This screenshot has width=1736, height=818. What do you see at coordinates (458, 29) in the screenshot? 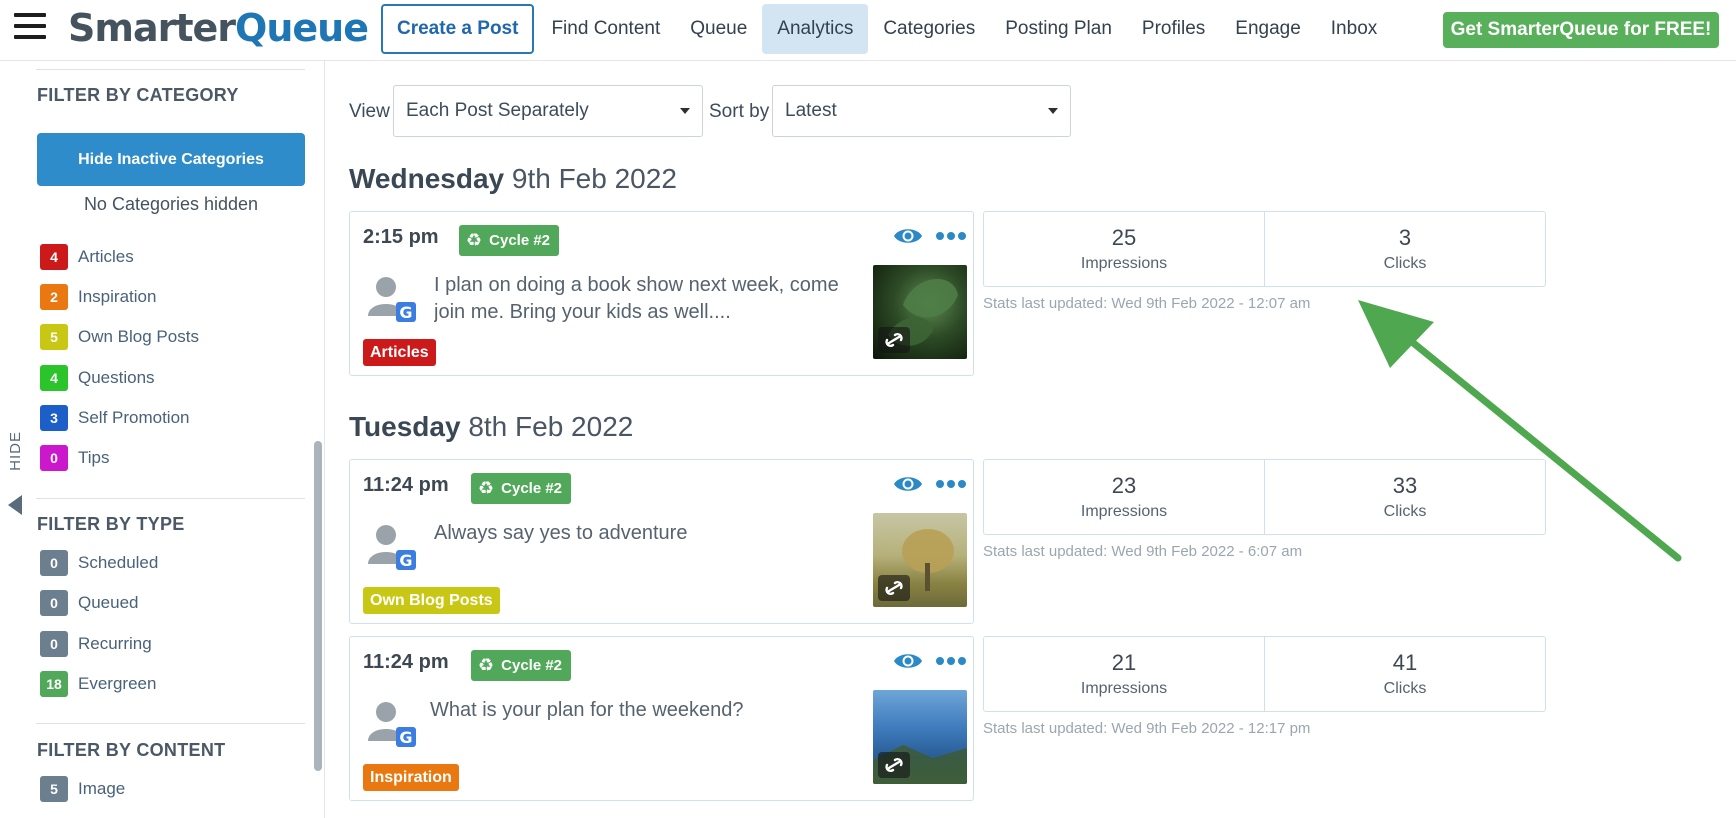
I see `nav-create-post: Create a Post` at bounding box center [458, 29].